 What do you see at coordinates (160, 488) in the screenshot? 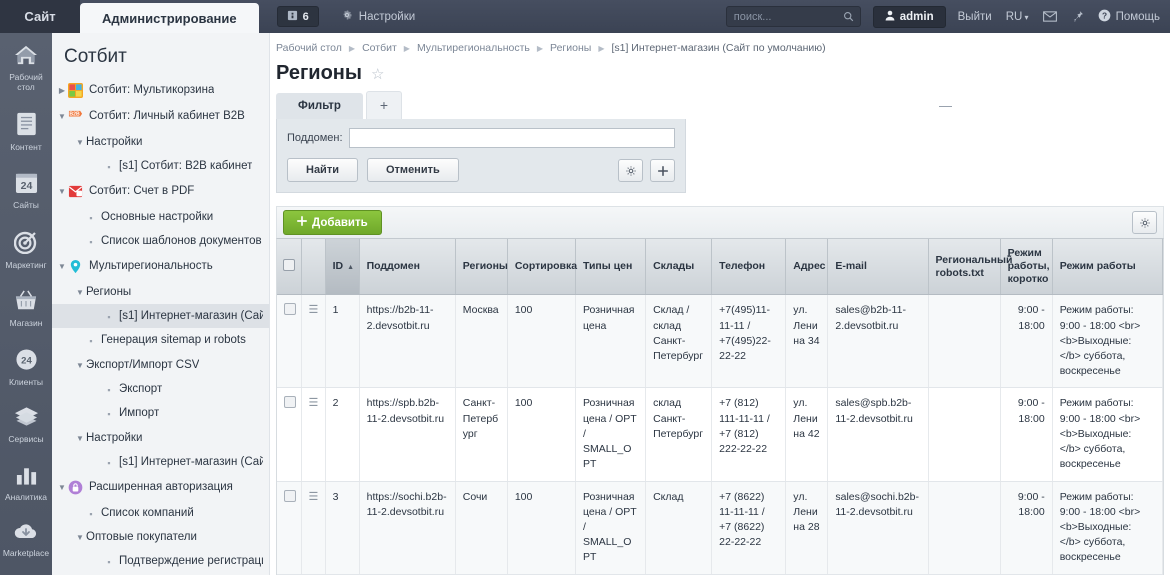
I see `sidebar-item: ▼ Расширенная авторизация` at bounding box center [160, 488].